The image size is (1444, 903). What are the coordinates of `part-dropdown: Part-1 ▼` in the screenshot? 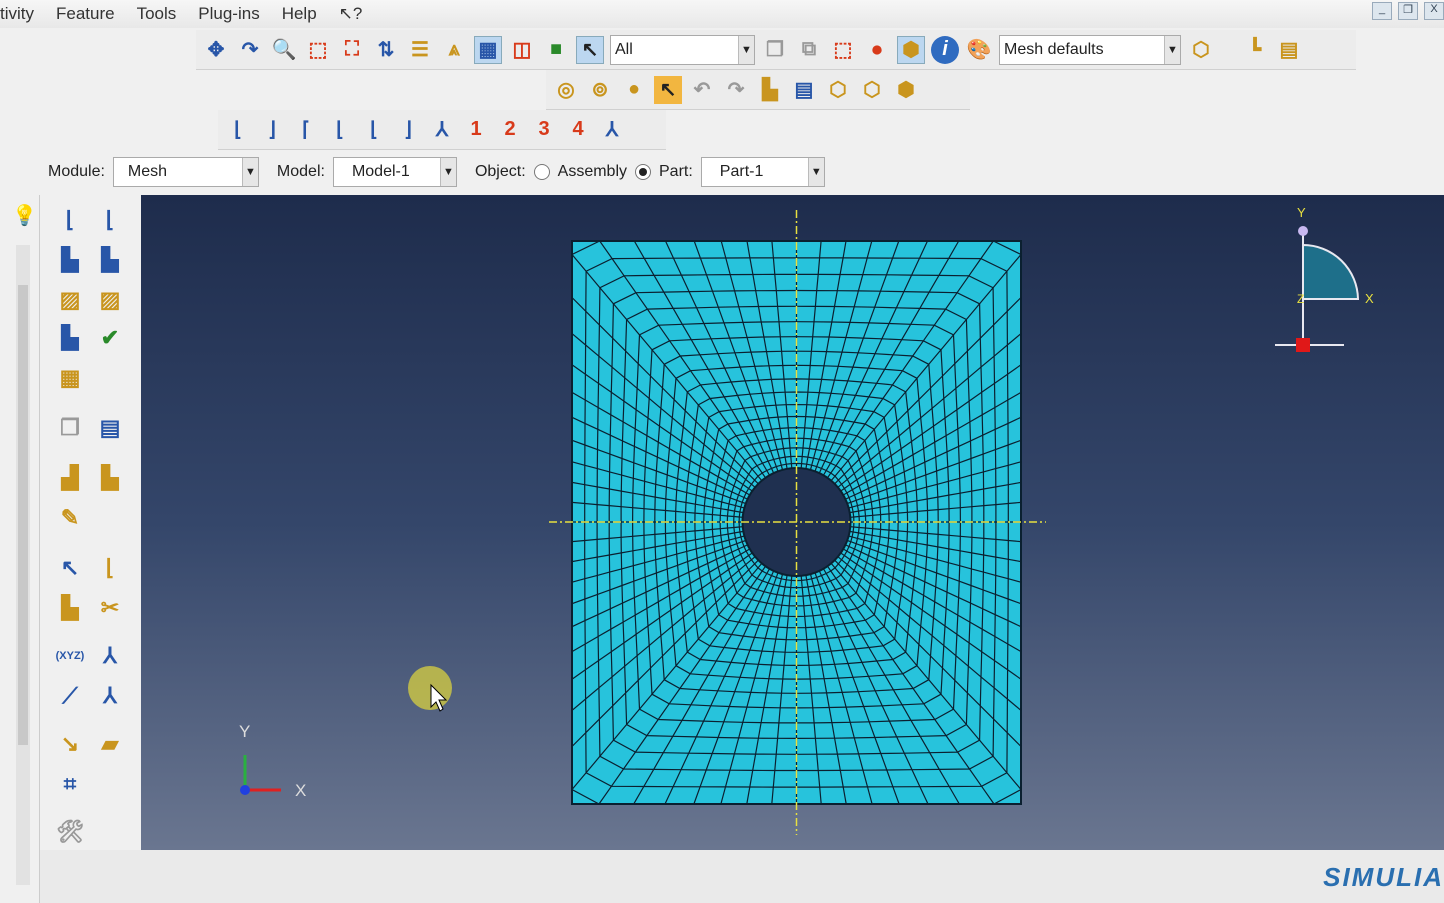 It's located at (762, 172).